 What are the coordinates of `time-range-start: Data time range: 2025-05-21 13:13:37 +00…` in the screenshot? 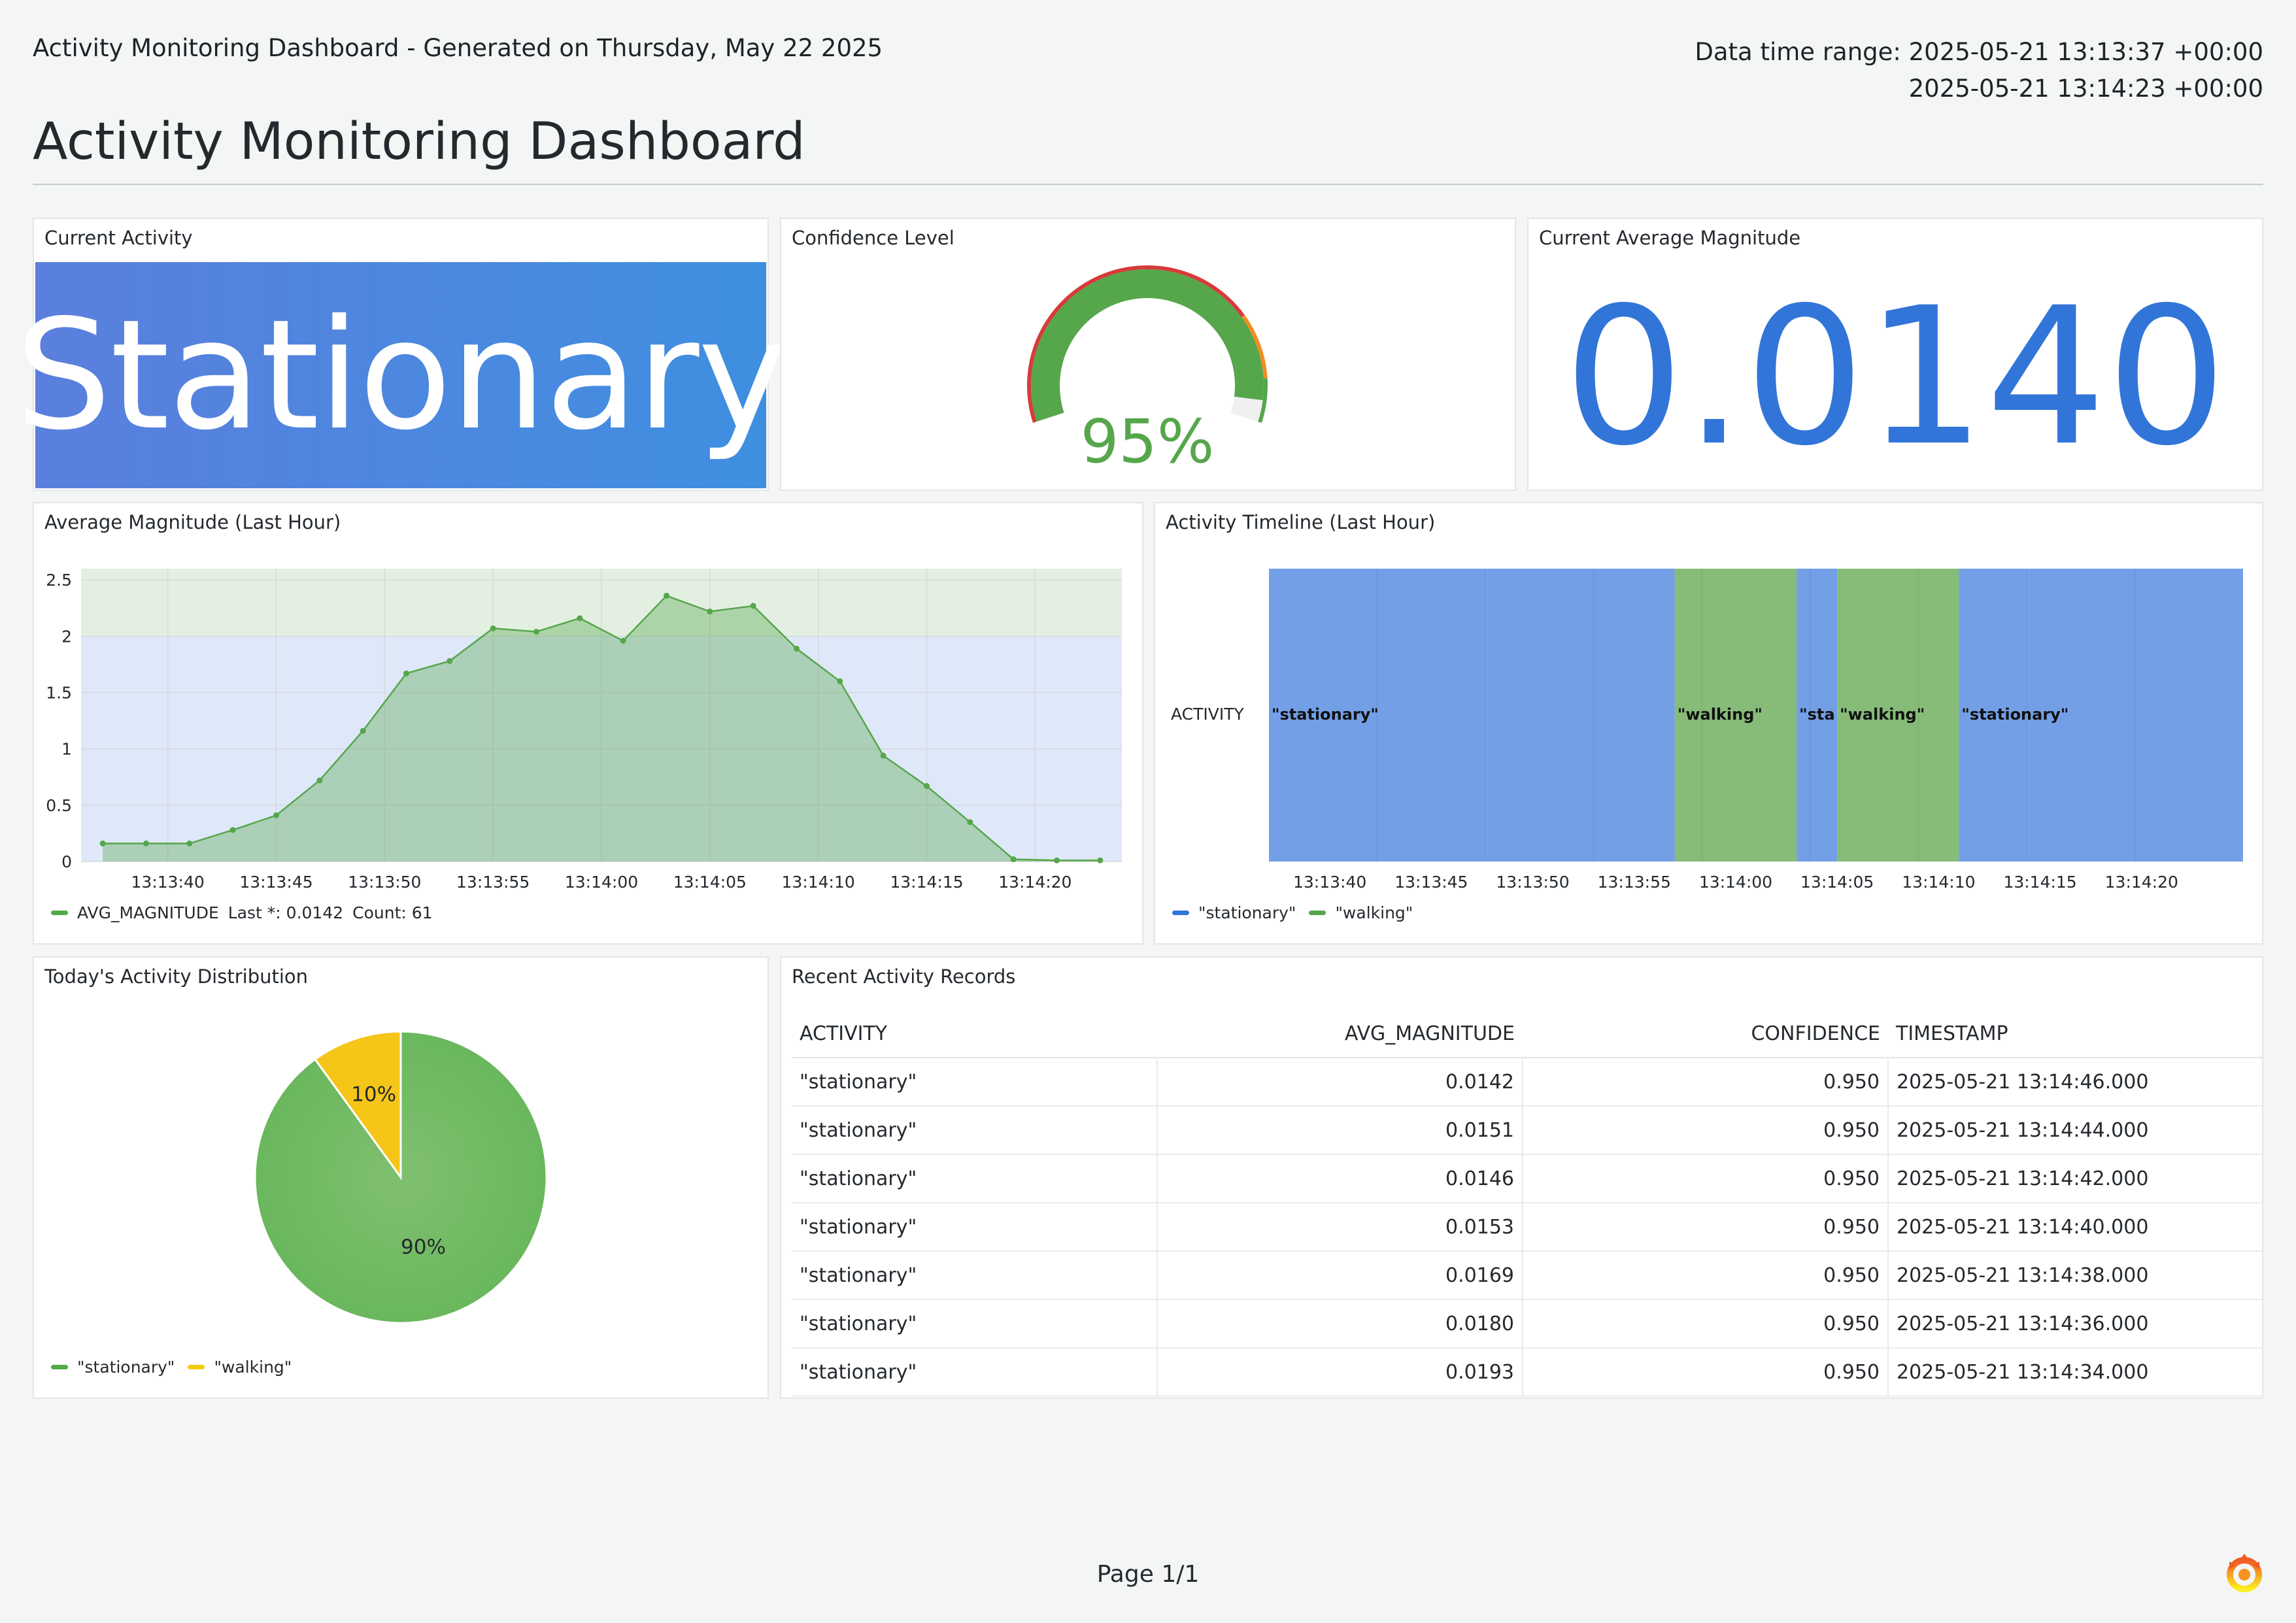 It's located at (1979, 52).